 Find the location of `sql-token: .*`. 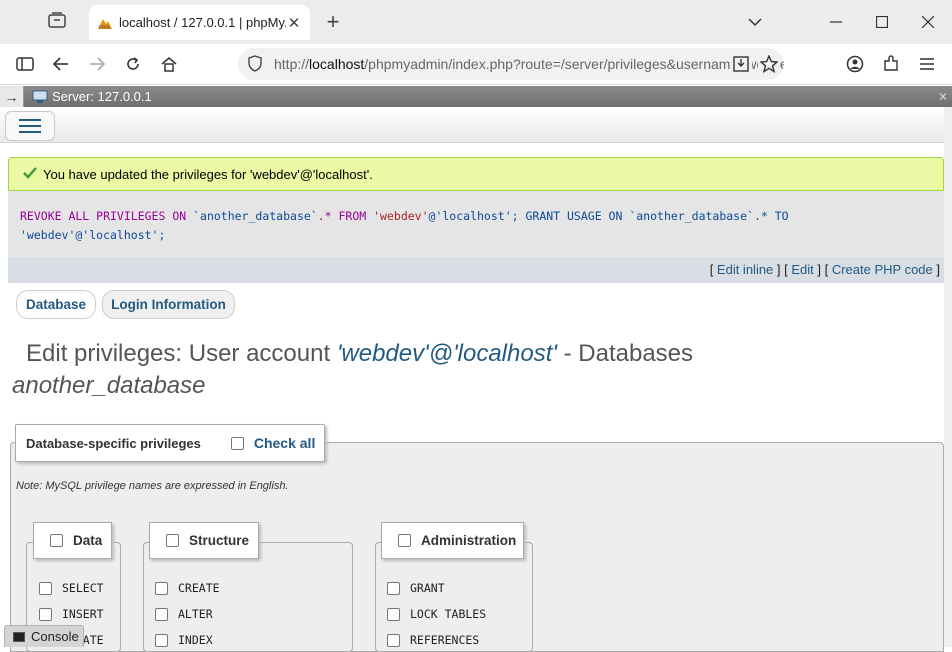

sql-token: .* is located at coordinates (328, 216).